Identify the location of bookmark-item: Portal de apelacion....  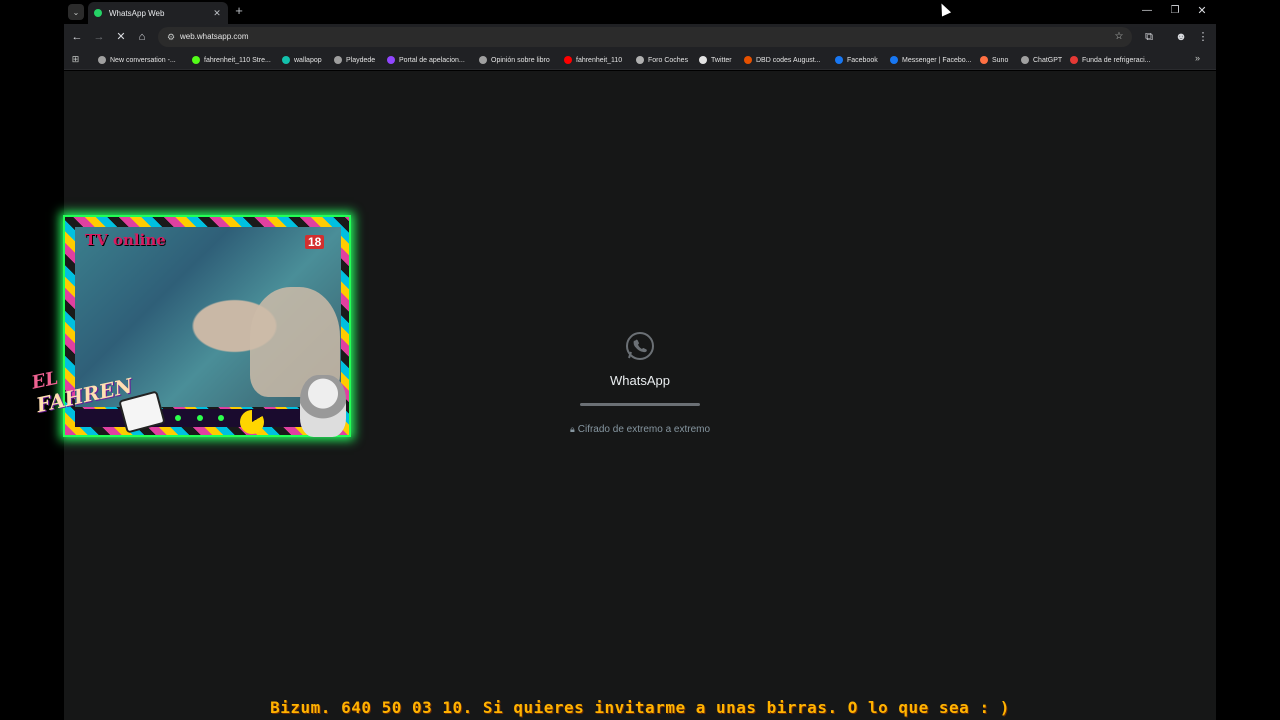
(426, 60).